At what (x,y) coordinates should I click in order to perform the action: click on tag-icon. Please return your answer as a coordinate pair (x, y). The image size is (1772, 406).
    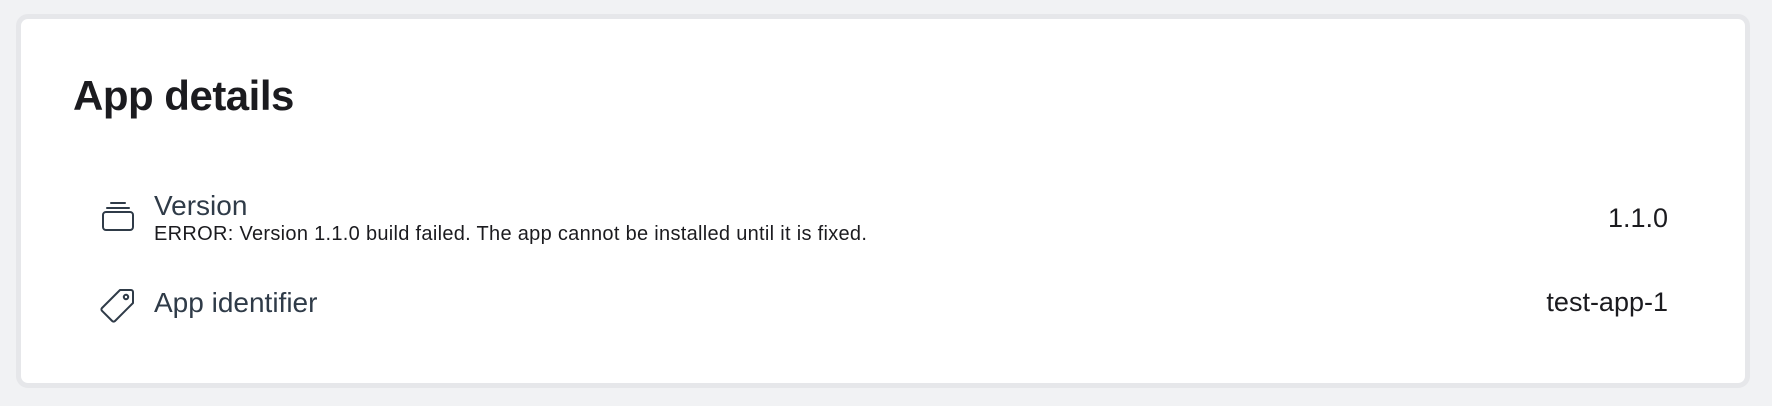
    Looking at the image, I should click on (118, 305).